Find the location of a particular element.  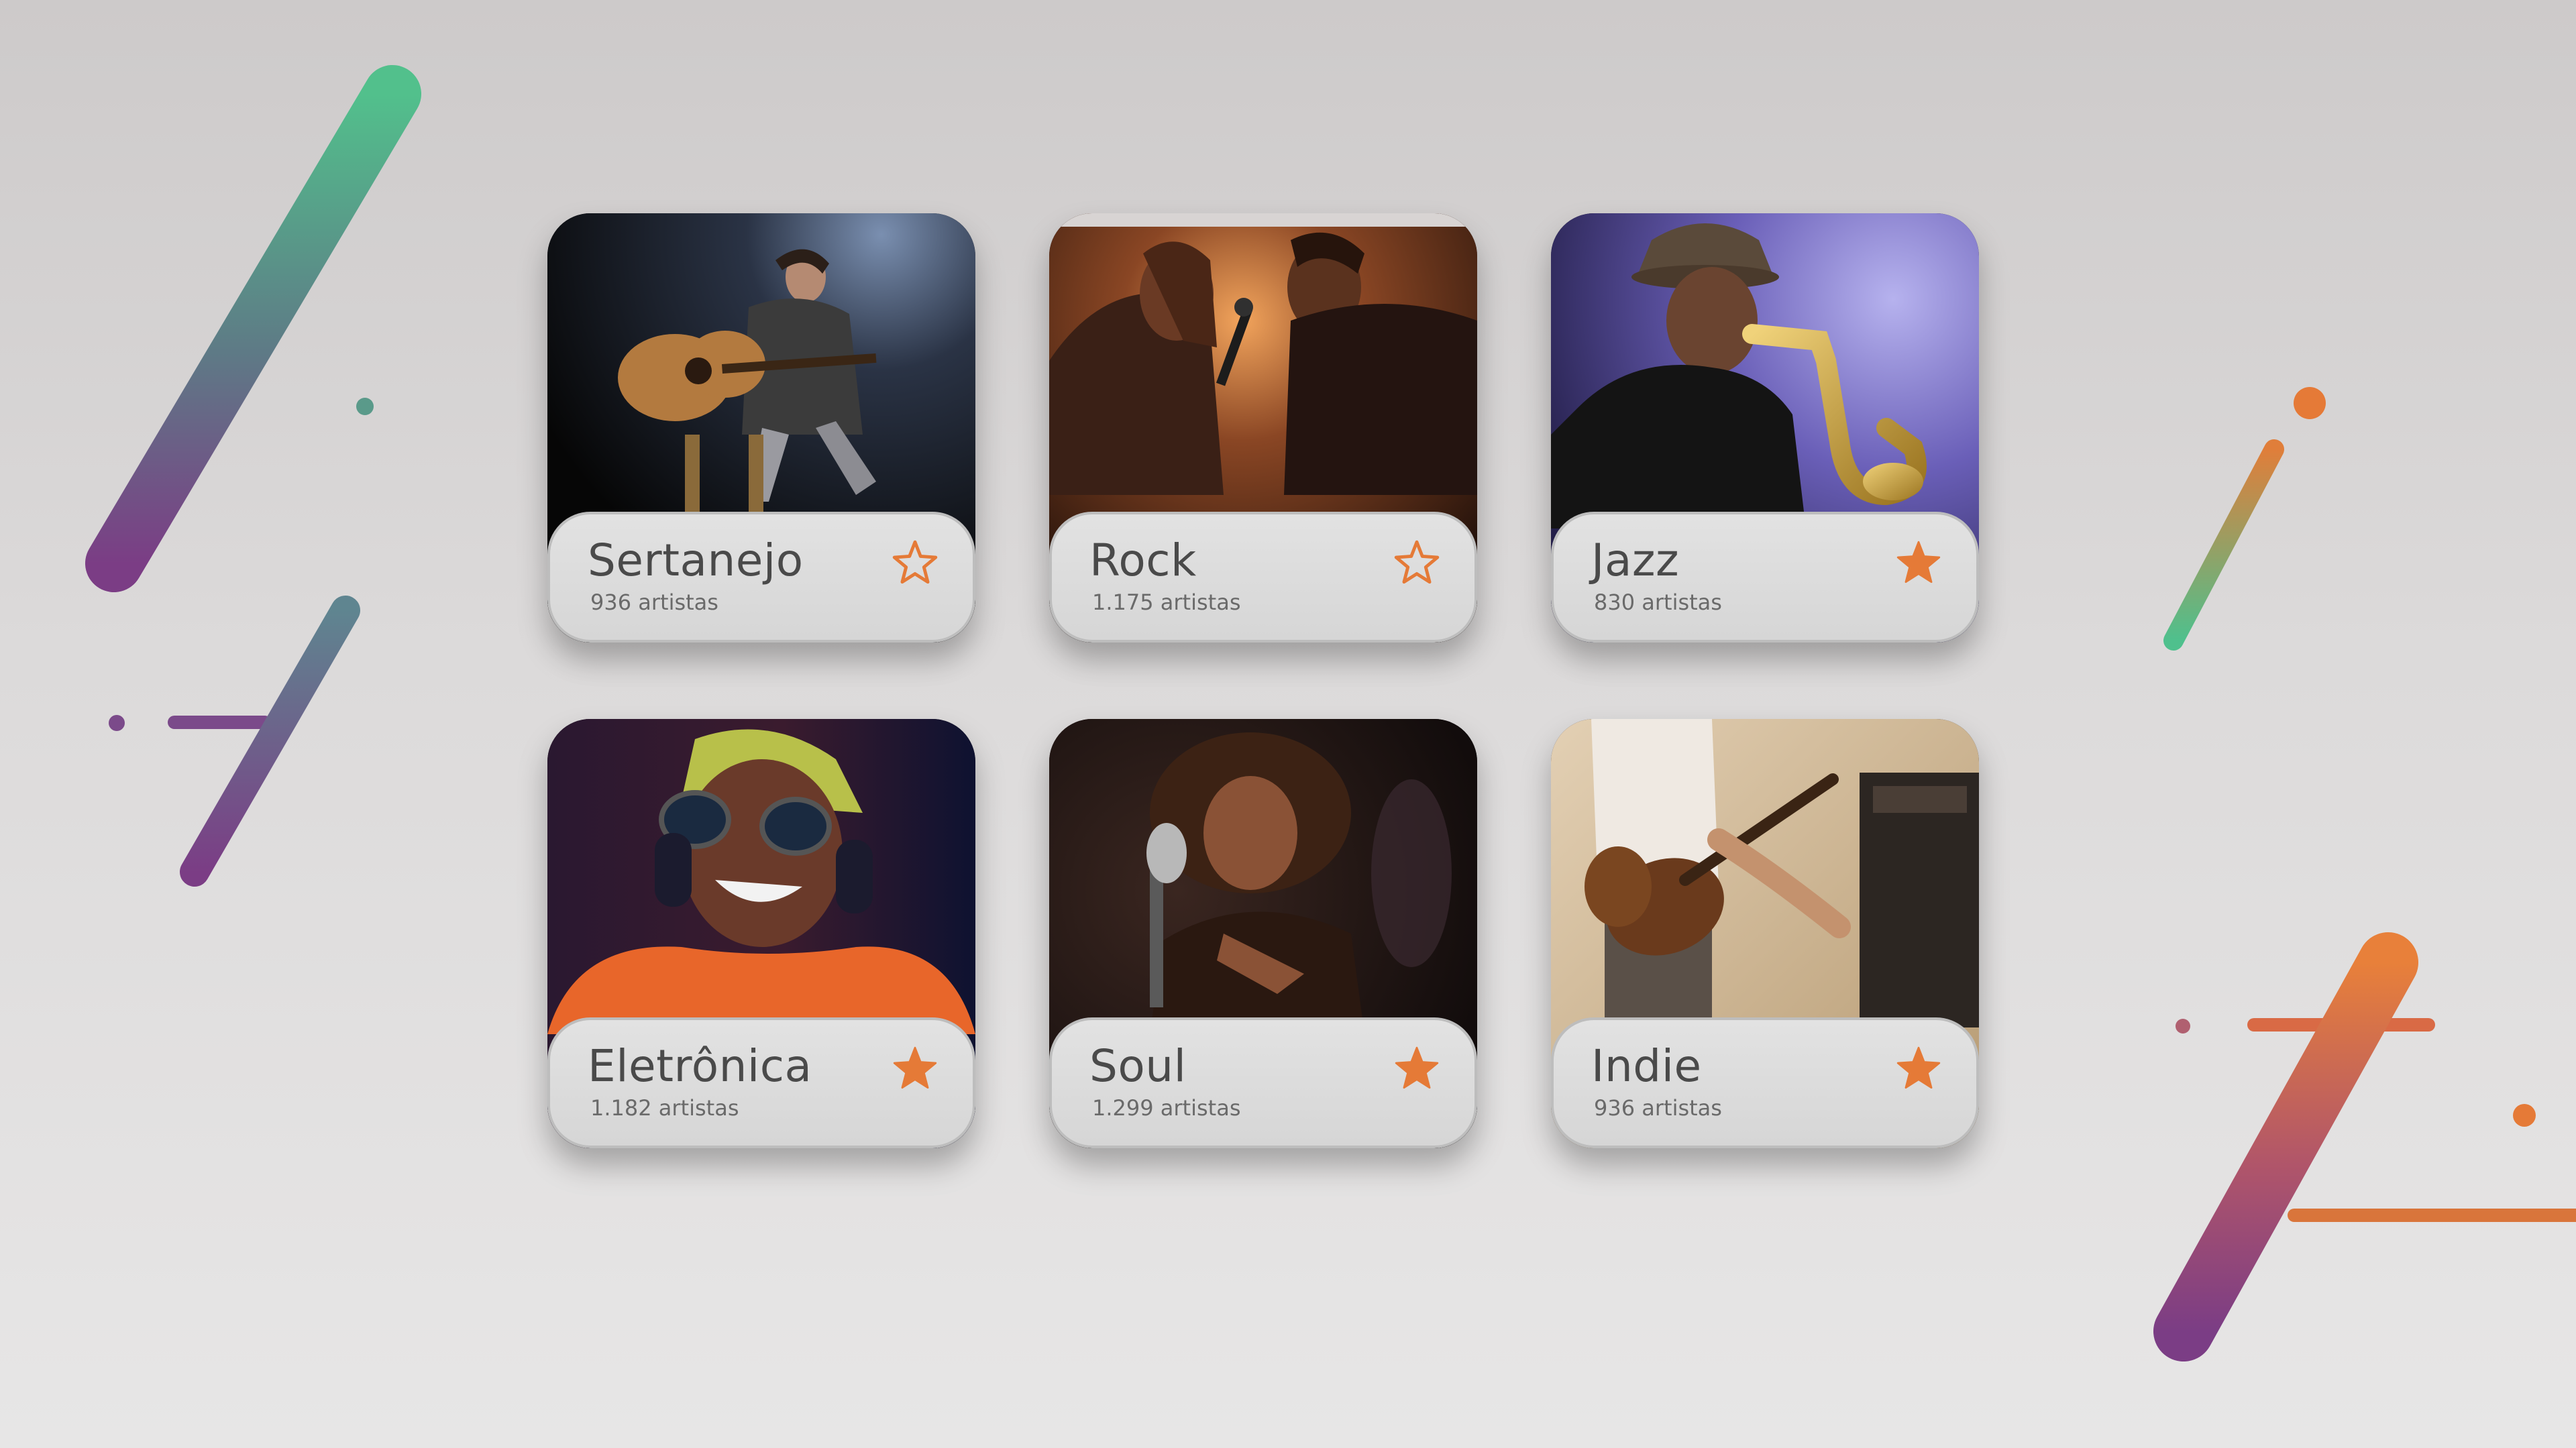

genre-label-panel: Eletrônica 1.182 artistas is located at coordinates (761, 1082).